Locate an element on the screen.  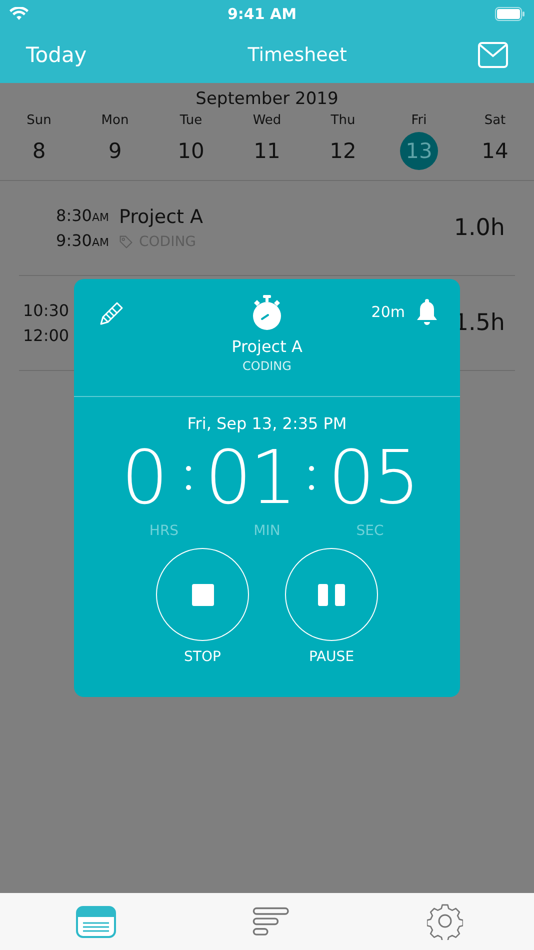
unit-label: SEC is located at coordinates (370, 531).